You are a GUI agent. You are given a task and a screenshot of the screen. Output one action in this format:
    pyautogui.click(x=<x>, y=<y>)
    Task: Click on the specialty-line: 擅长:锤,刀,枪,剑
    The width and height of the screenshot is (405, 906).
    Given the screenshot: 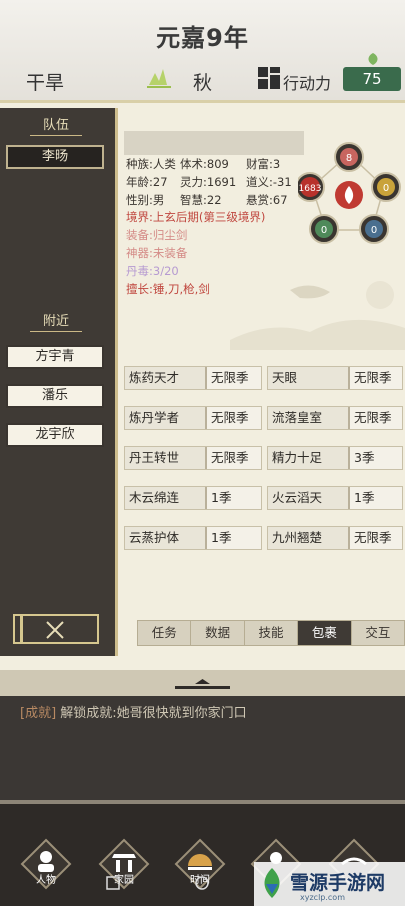 What is the action you would take?
    pyautogui.click(x=168, y=289)
    